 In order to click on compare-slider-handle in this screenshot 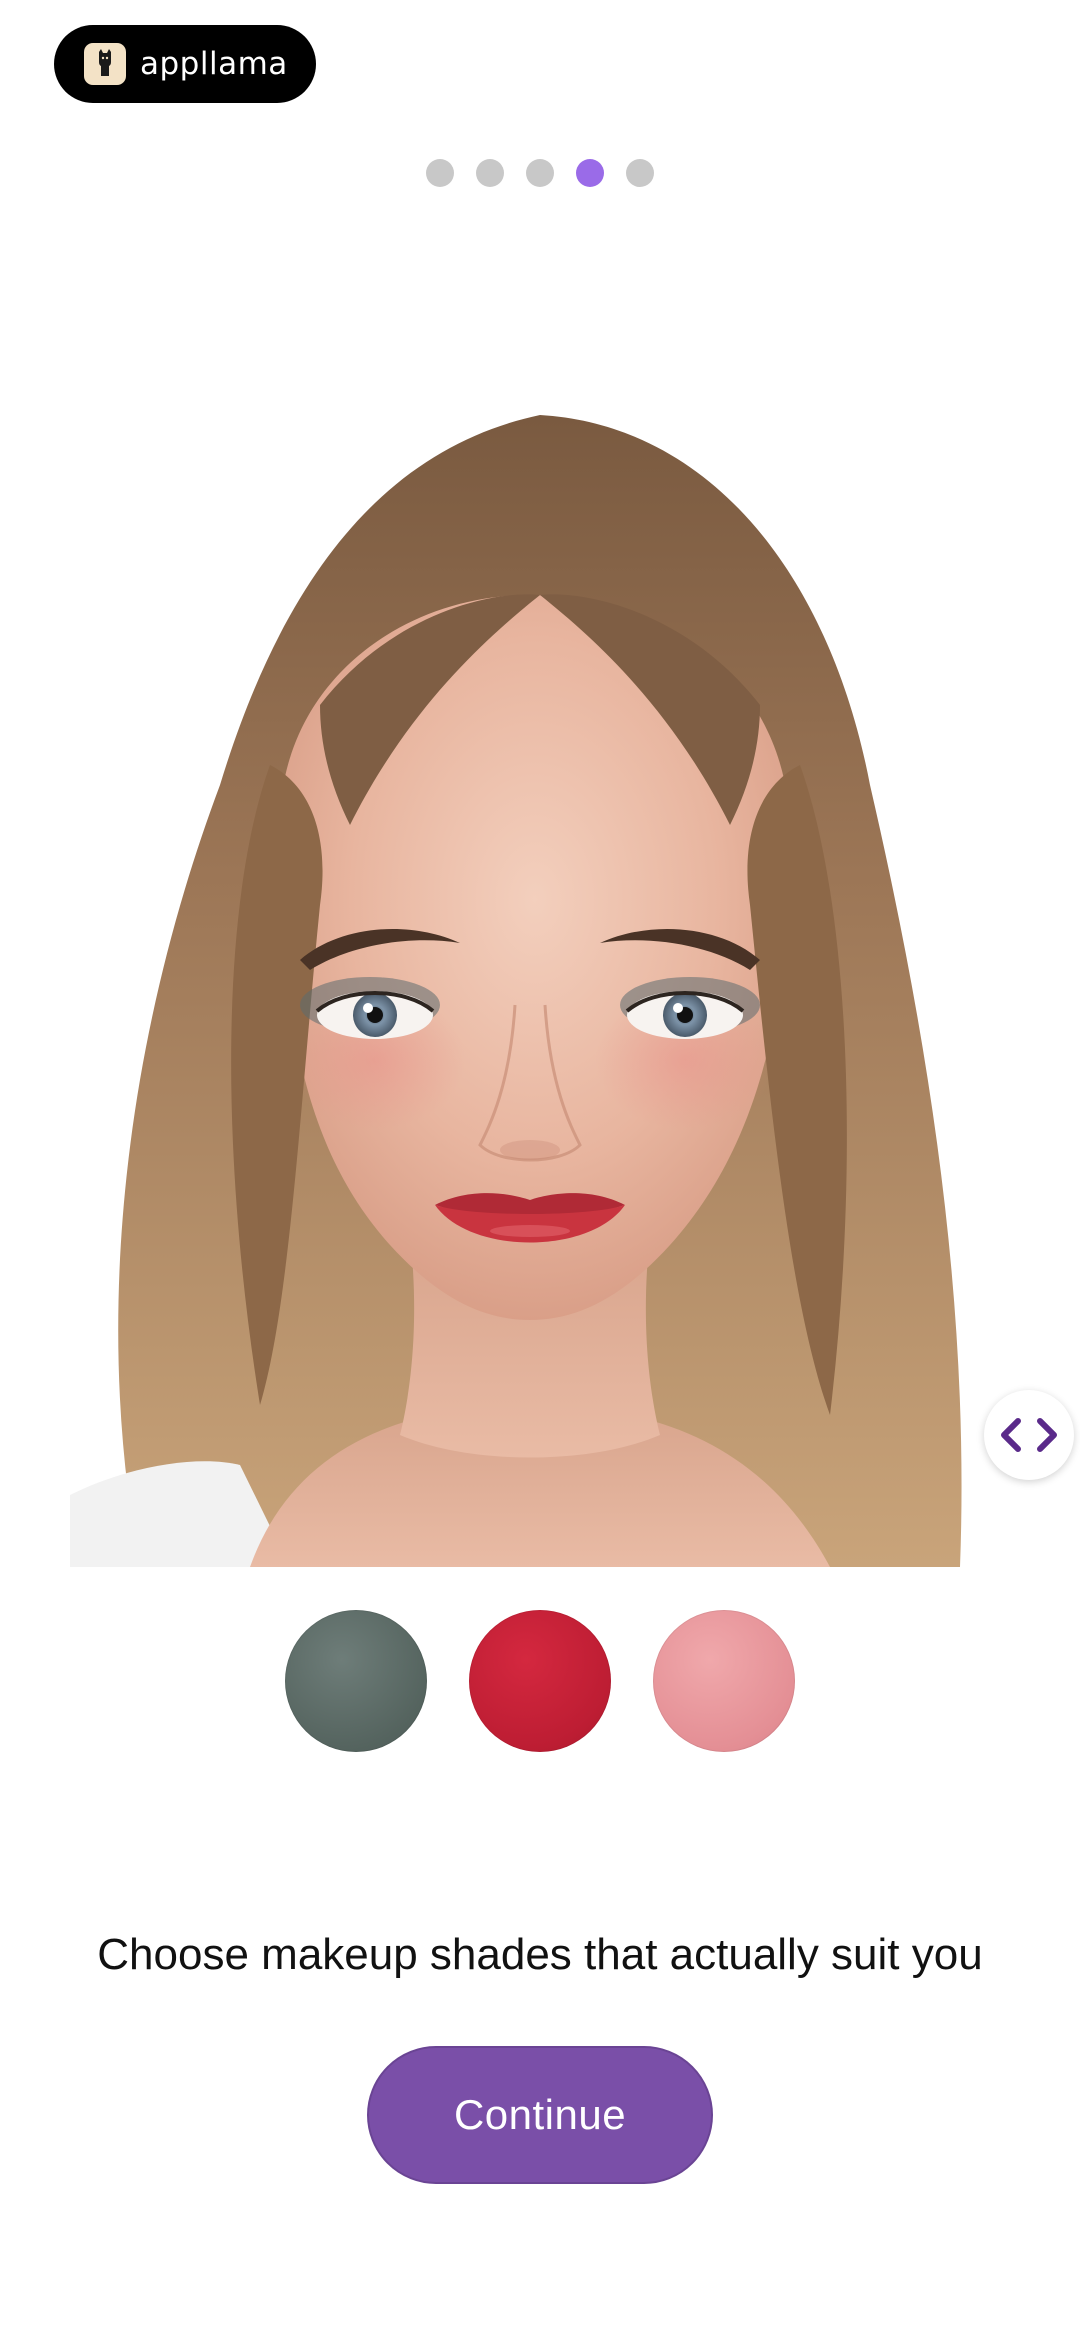, I will do `click(1029, 1435)`.